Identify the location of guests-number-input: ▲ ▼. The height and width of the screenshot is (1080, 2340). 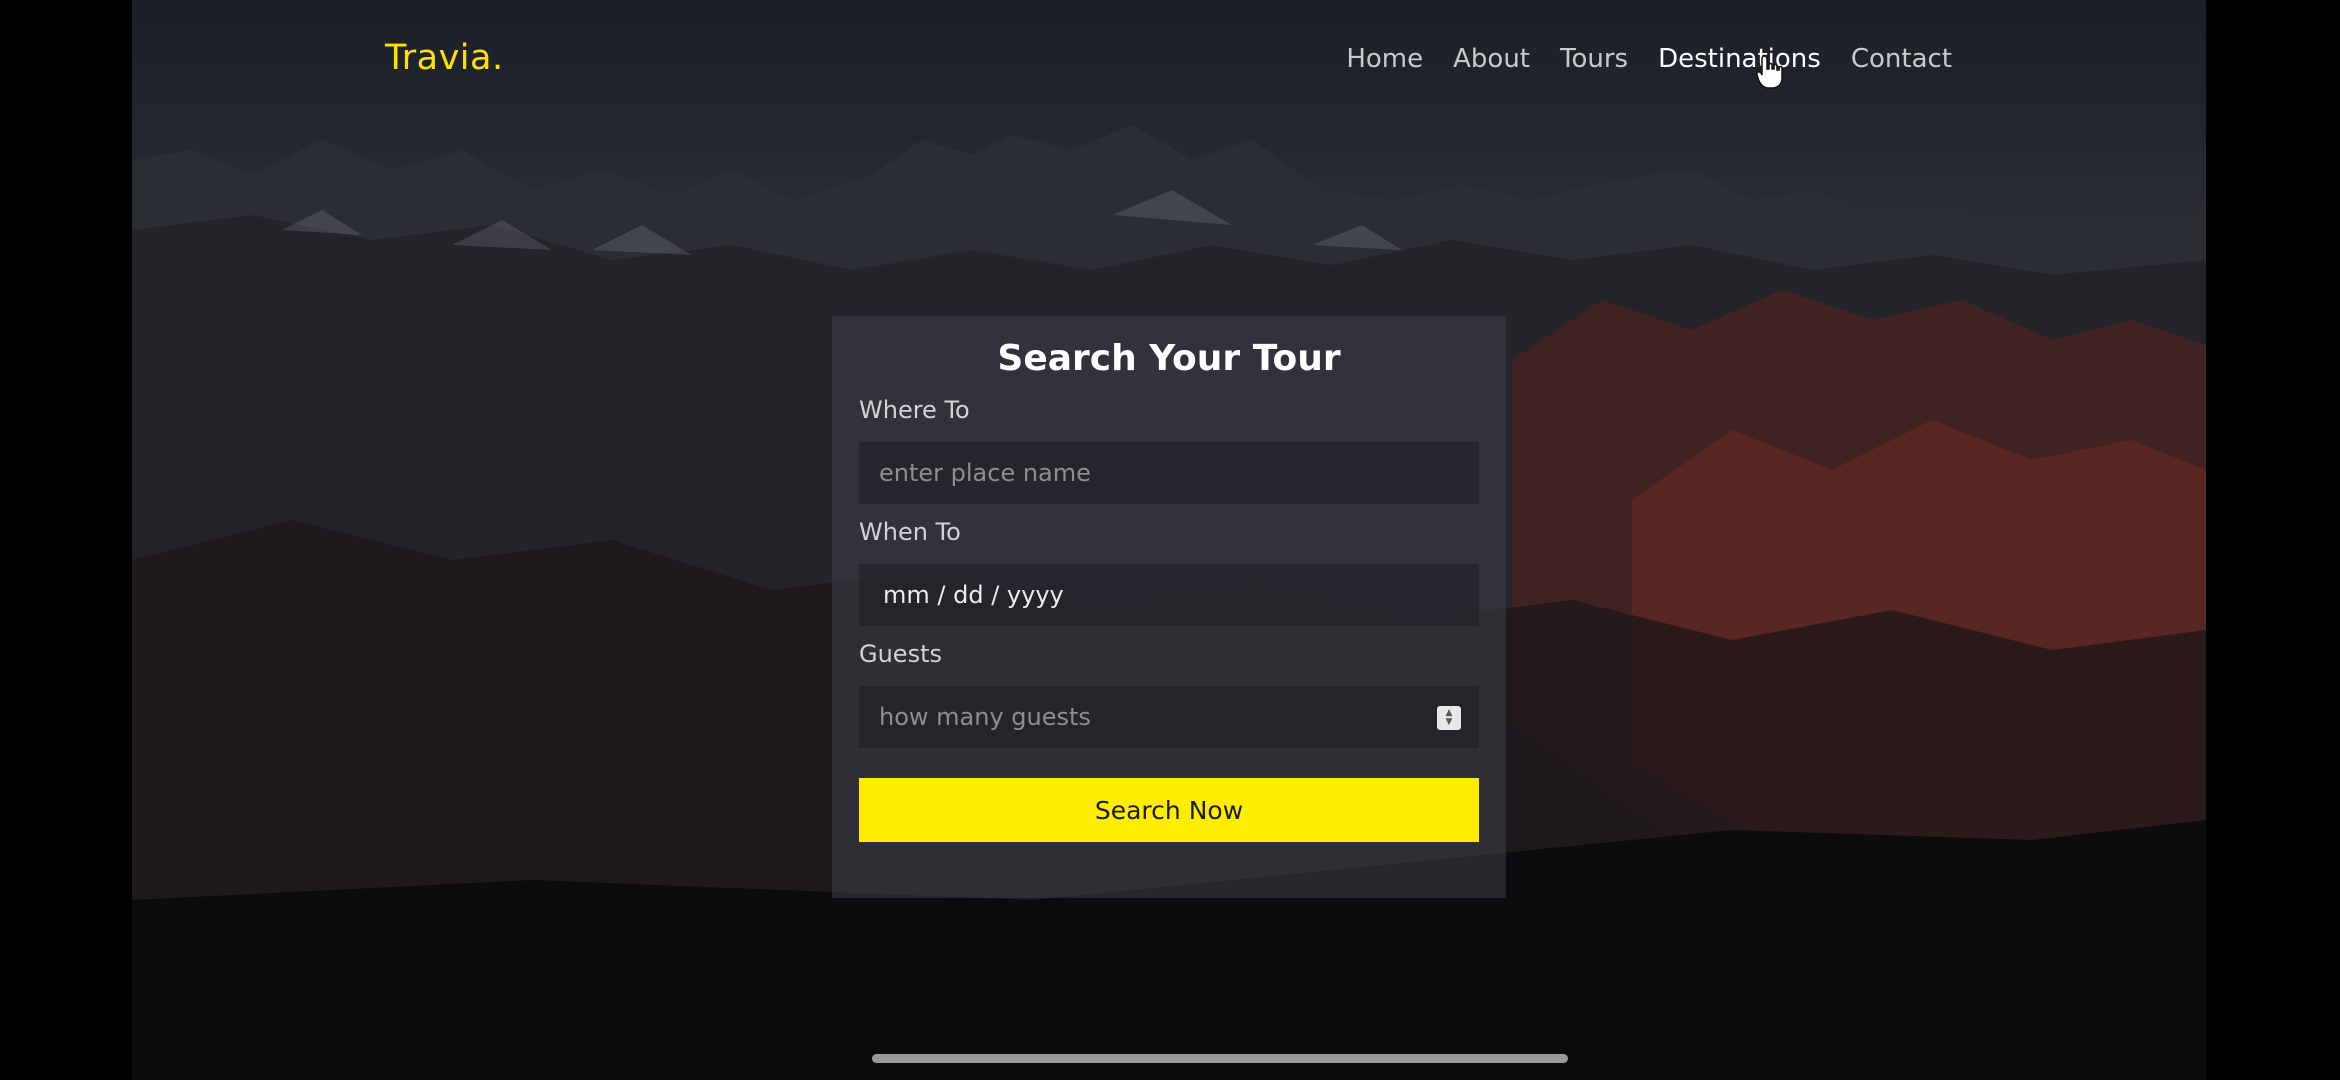
(1169, 717).